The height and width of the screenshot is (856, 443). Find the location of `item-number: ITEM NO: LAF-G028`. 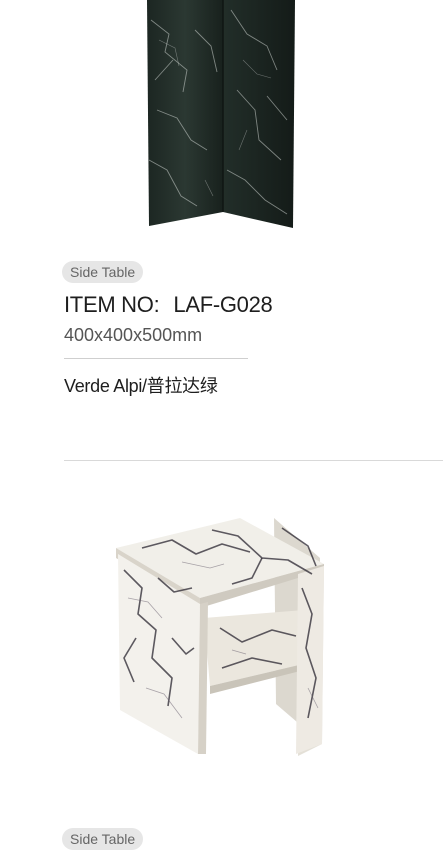

item-number: ITEM NO: LAF-G028 is located at coordinates (168, 305).